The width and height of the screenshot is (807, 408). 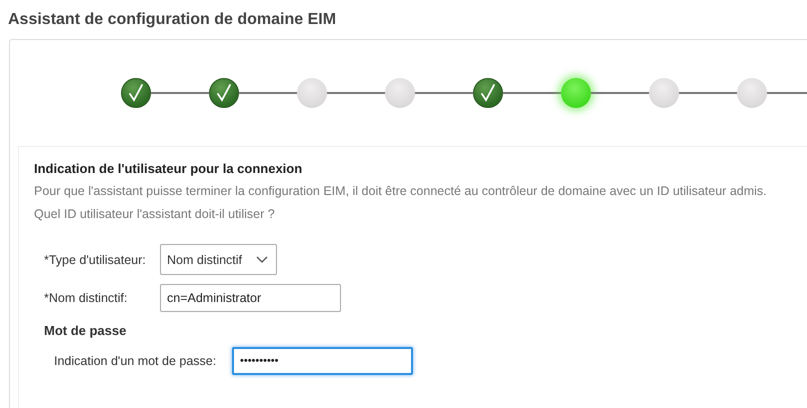 What do you see at coordinates (86, 330) in the screenshot?
I see `password-heading: Mot de passe` at bounding box center [86, 330].